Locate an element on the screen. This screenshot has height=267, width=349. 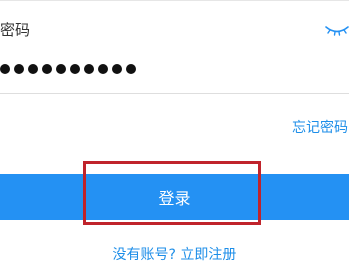
password-field-underline is located at coordinates (174, 93).